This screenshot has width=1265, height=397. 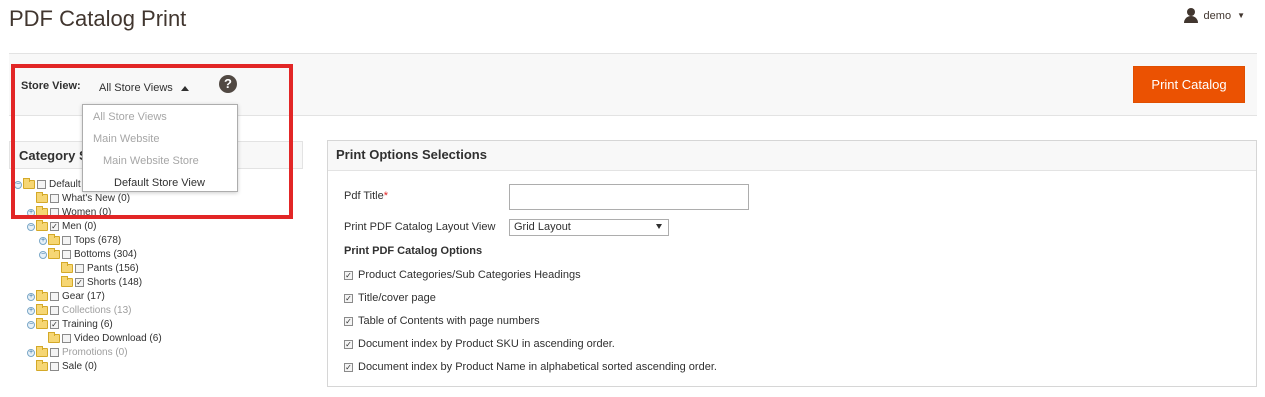 I want to click on tree-node-sale: Sale (0), so click(x=62, y=366).